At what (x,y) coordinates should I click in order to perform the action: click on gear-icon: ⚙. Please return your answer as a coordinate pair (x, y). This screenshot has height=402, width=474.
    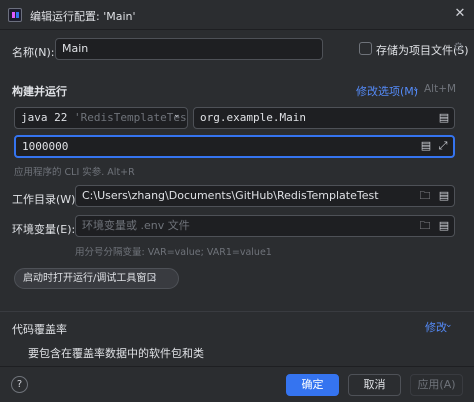
    Looking at the image, I should click on (458, 47).